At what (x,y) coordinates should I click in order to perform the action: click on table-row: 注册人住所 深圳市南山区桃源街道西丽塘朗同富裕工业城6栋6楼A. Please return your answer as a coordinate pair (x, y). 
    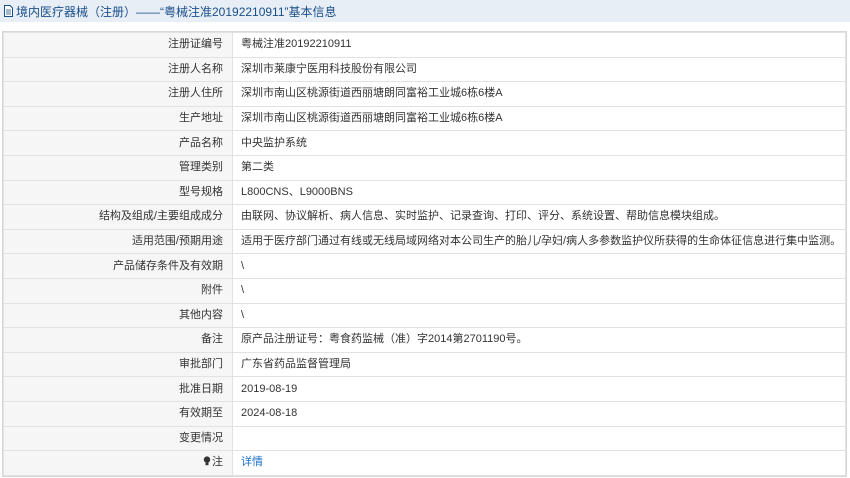
    Looking at the image, I should click on (424, 94).